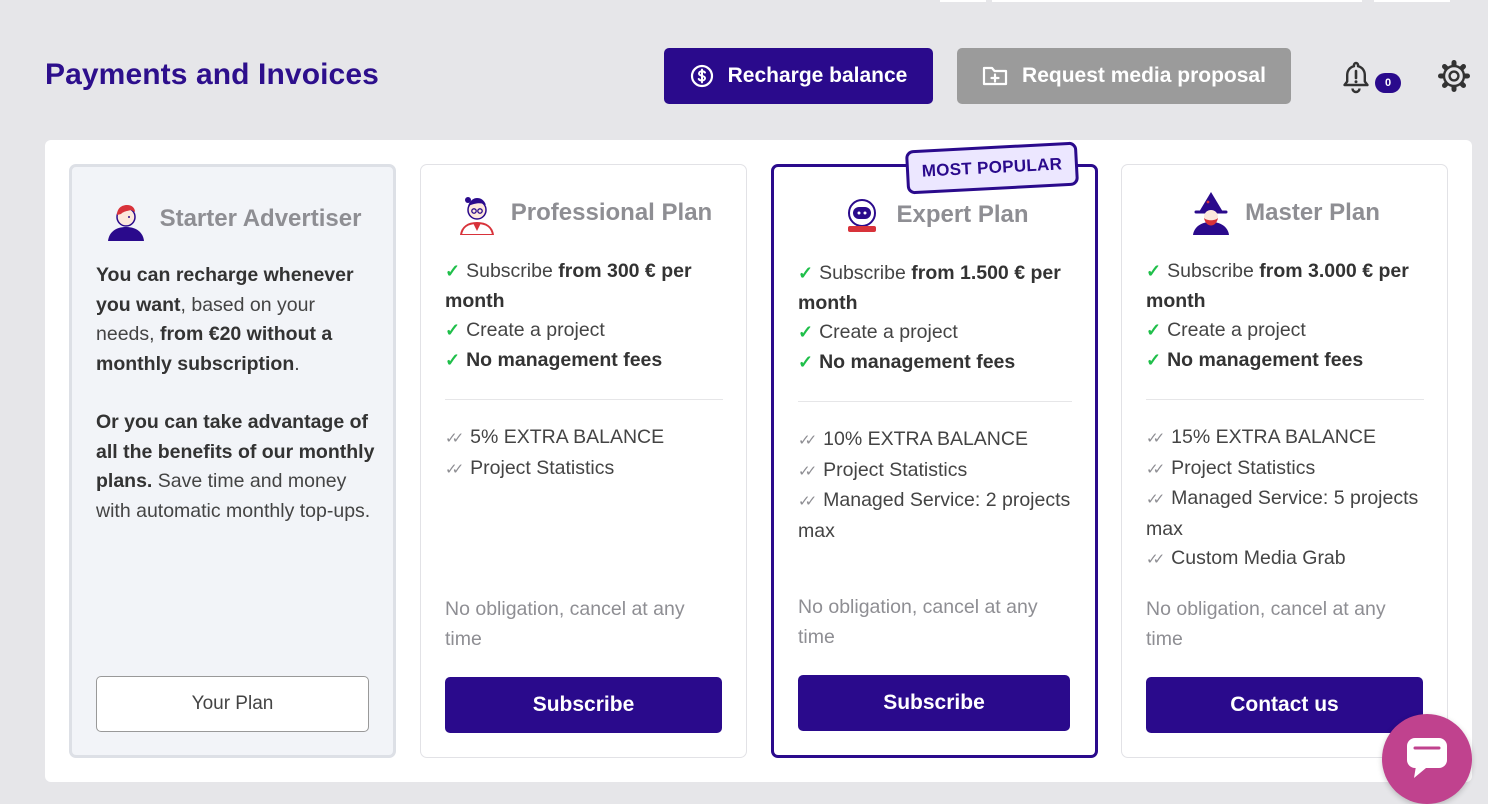 This screenshot has height=804, width=1488. What do you see at coordinates (1284, 705) in the screenshot?
I see `contact-us-button: Contact us` at bounding box center [1284, 705].